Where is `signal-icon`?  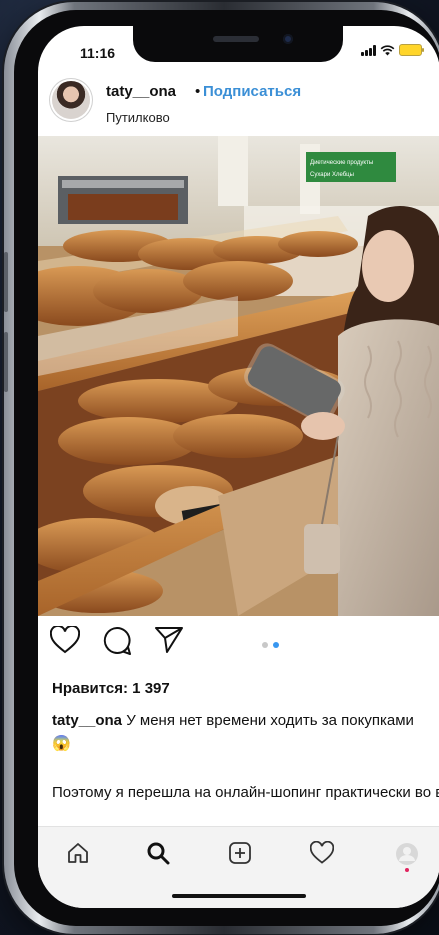 signal-icon is located at coordinates (368, 50).